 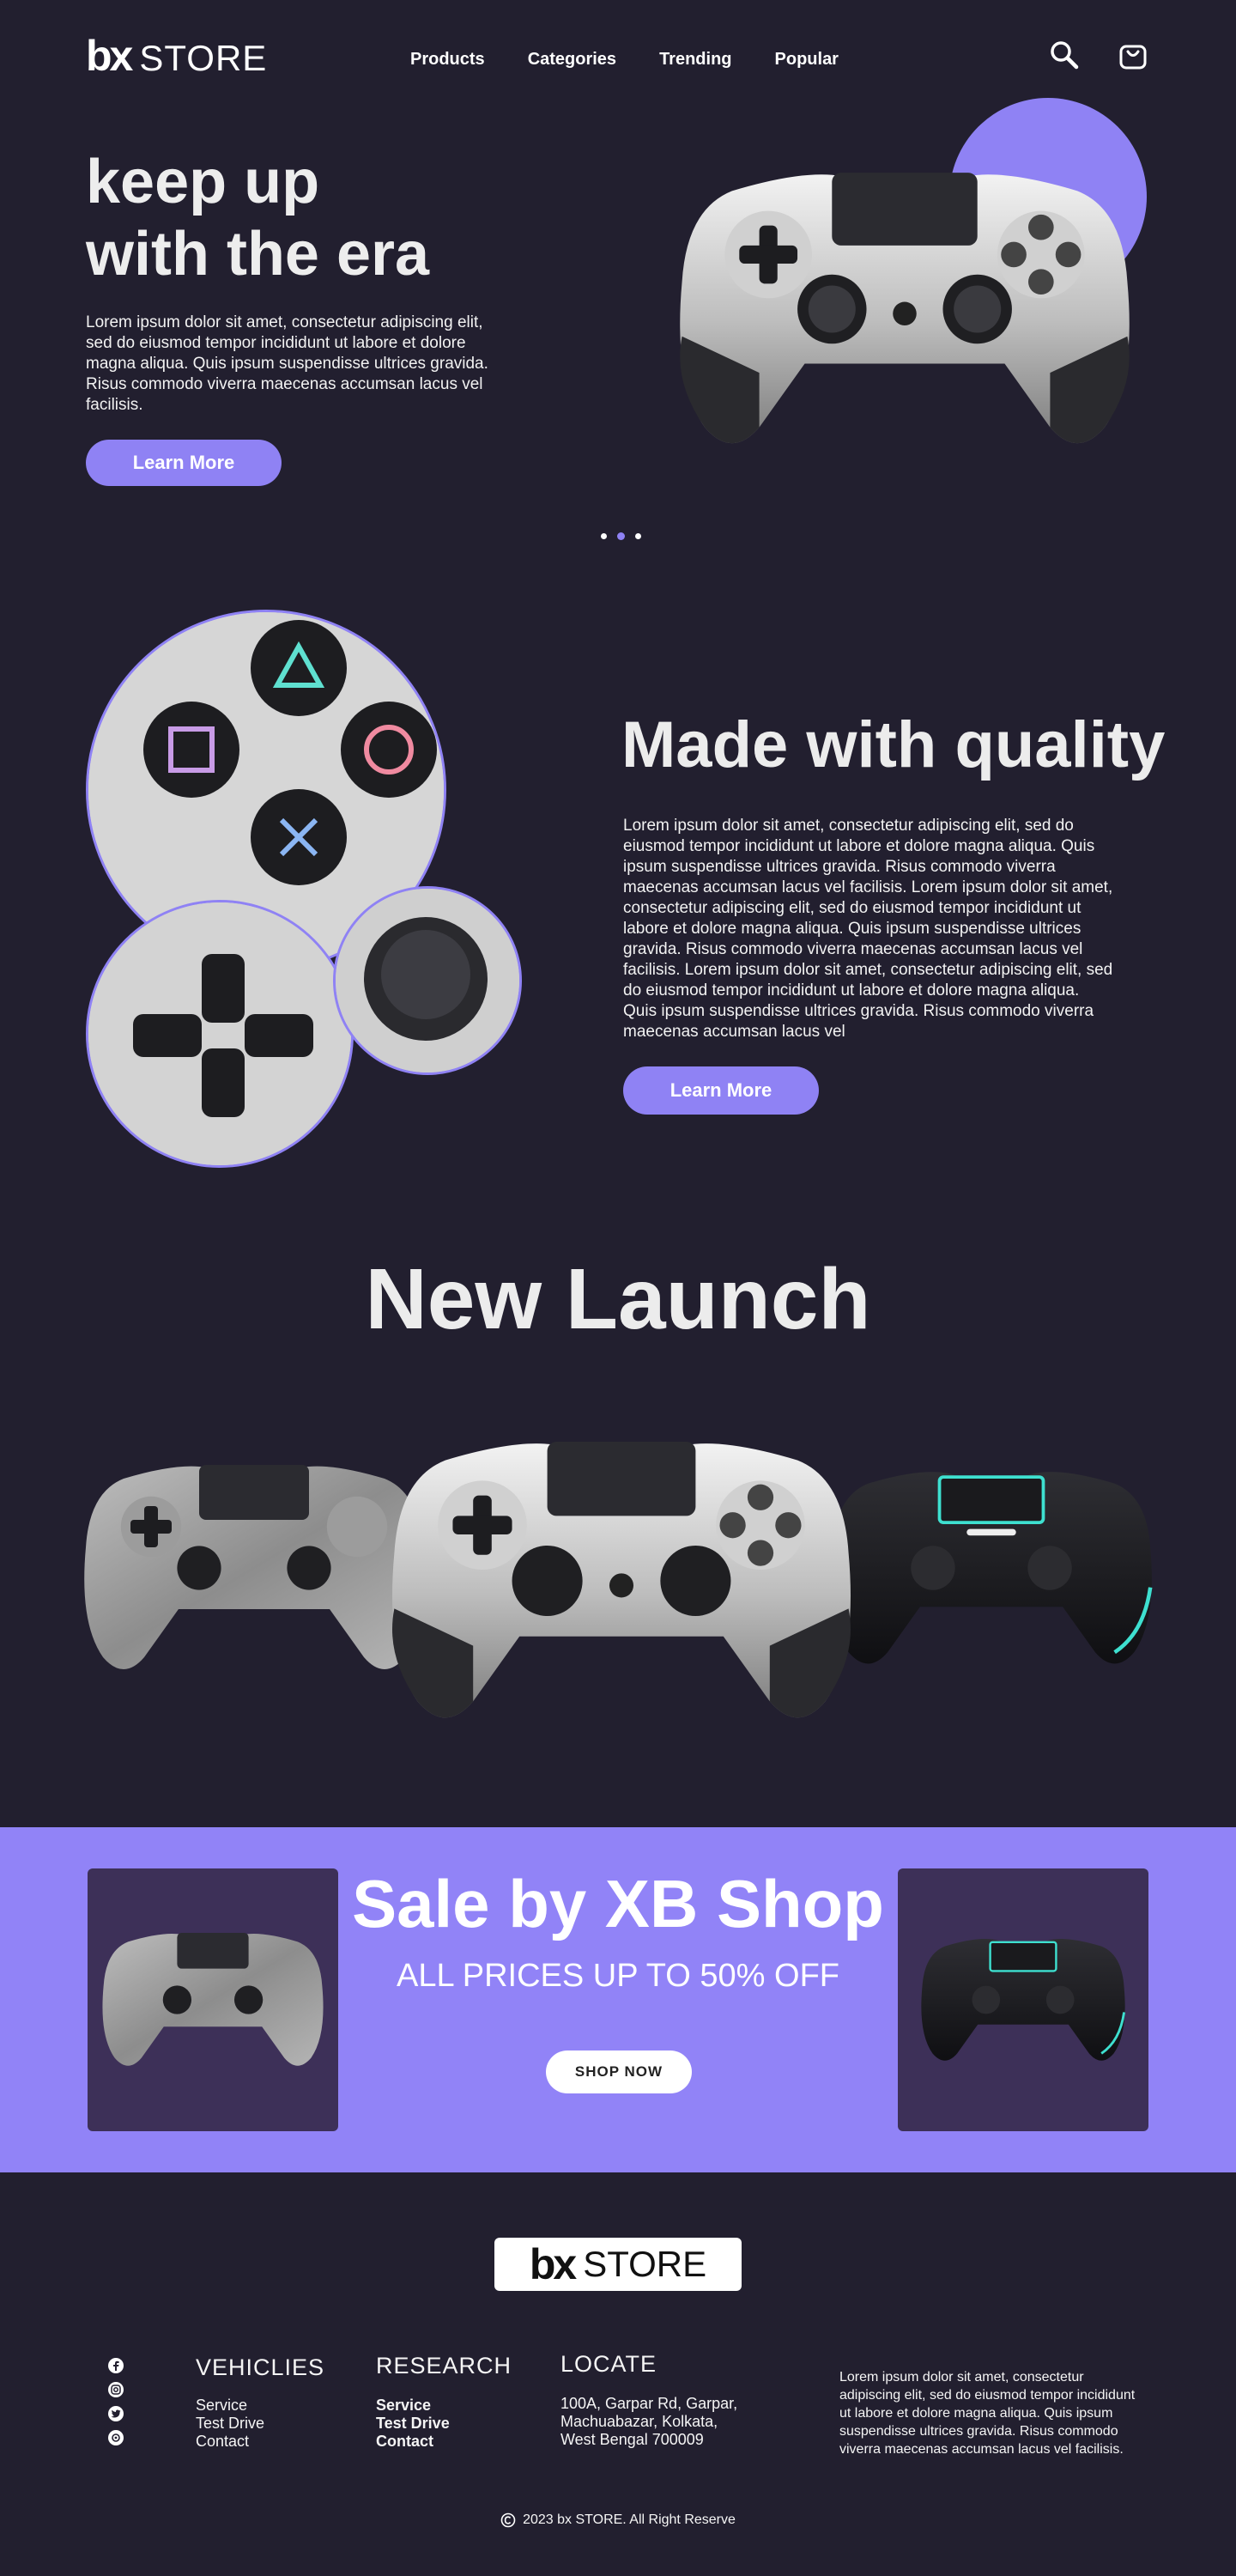 I want to click on nav-popular: Popular, so click(x=807, y=60).